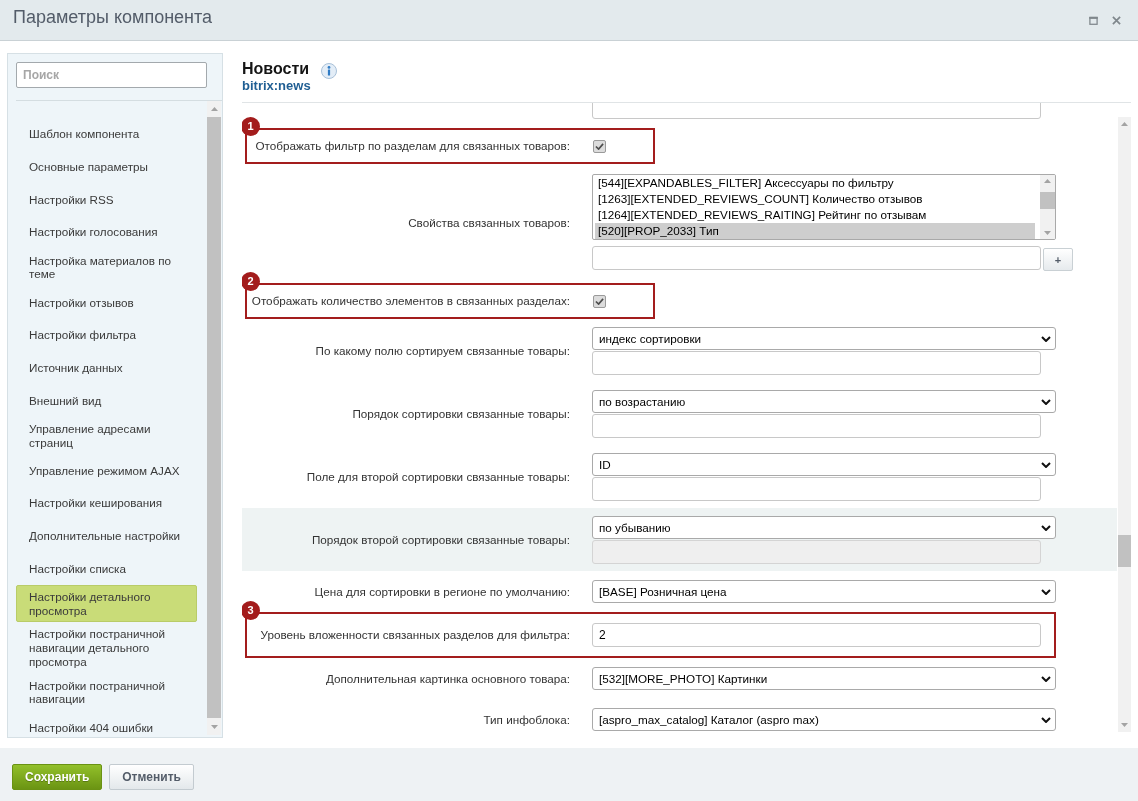 The width and height of the screenshot is (1138, 801). What do you see at coordinates (1093, 20) in the screenshot?
I see `maximize-icon` at bounding box center [1093, 20].